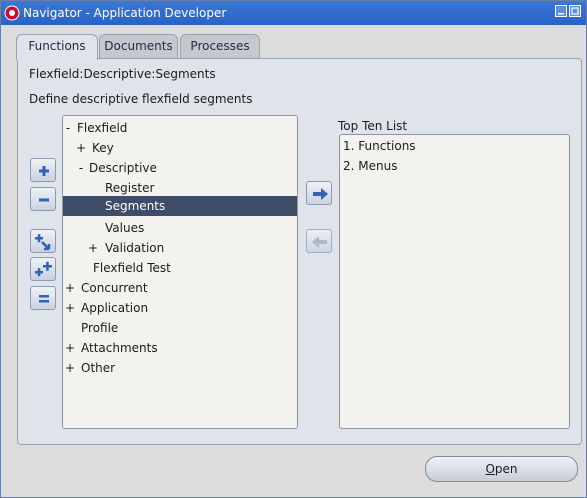 The width and height of the screenshot is (587, 498). I want to click on add-to-top-ten-button, so click(319, 193).